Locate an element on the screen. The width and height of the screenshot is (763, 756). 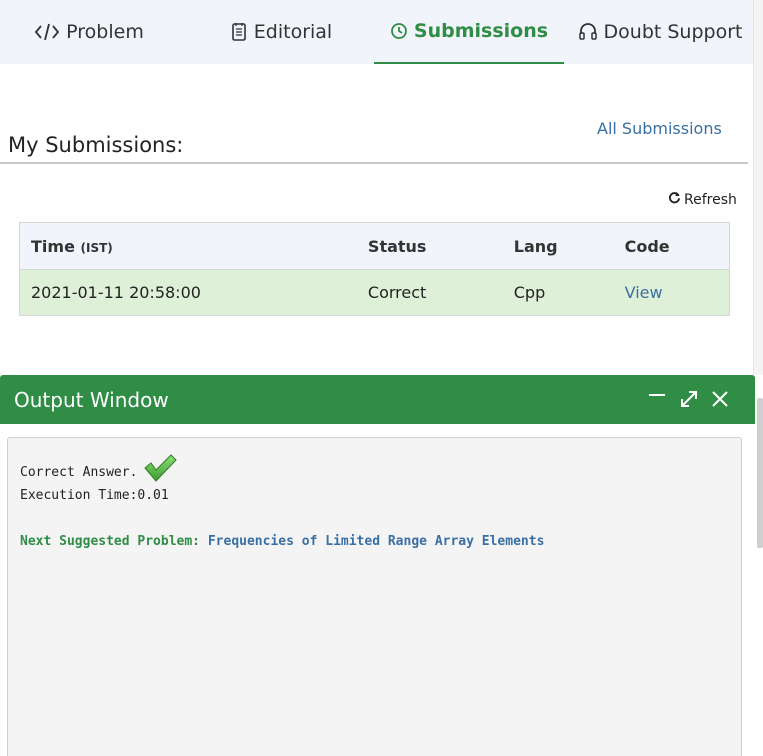
clock-icon is located at coordinates (399, 31).